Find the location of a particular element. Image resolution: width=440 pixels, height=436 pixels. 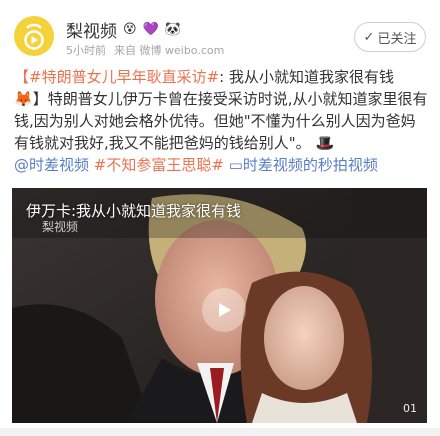

play-button is located at coordinates (224, 310).